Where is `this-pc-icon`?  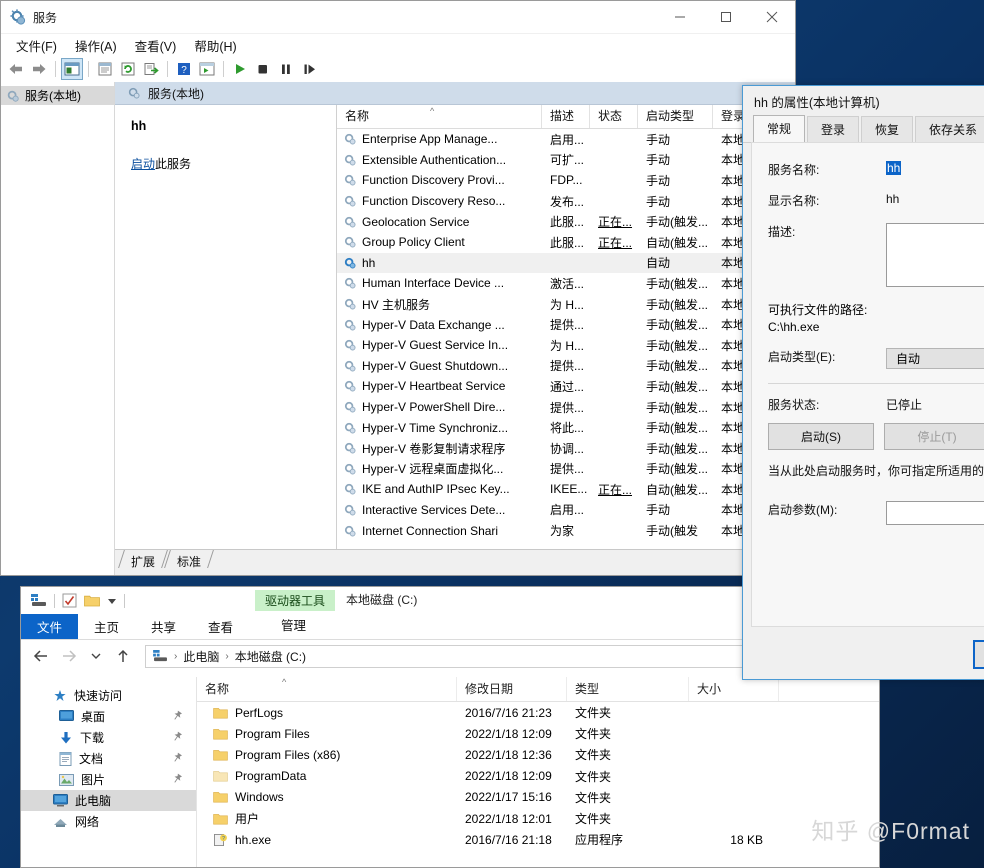
this-pc-icon is located at coordinates (39, 600).